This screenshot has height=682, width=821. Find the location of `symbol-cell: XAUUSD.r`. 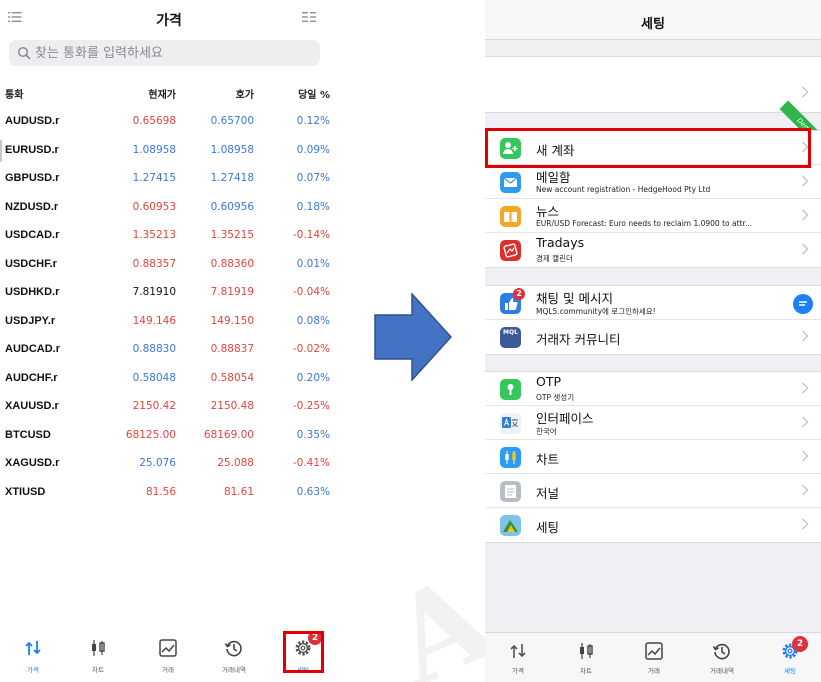

symbol-cell: XAUUSD.r is located at coordinates (32, 406).